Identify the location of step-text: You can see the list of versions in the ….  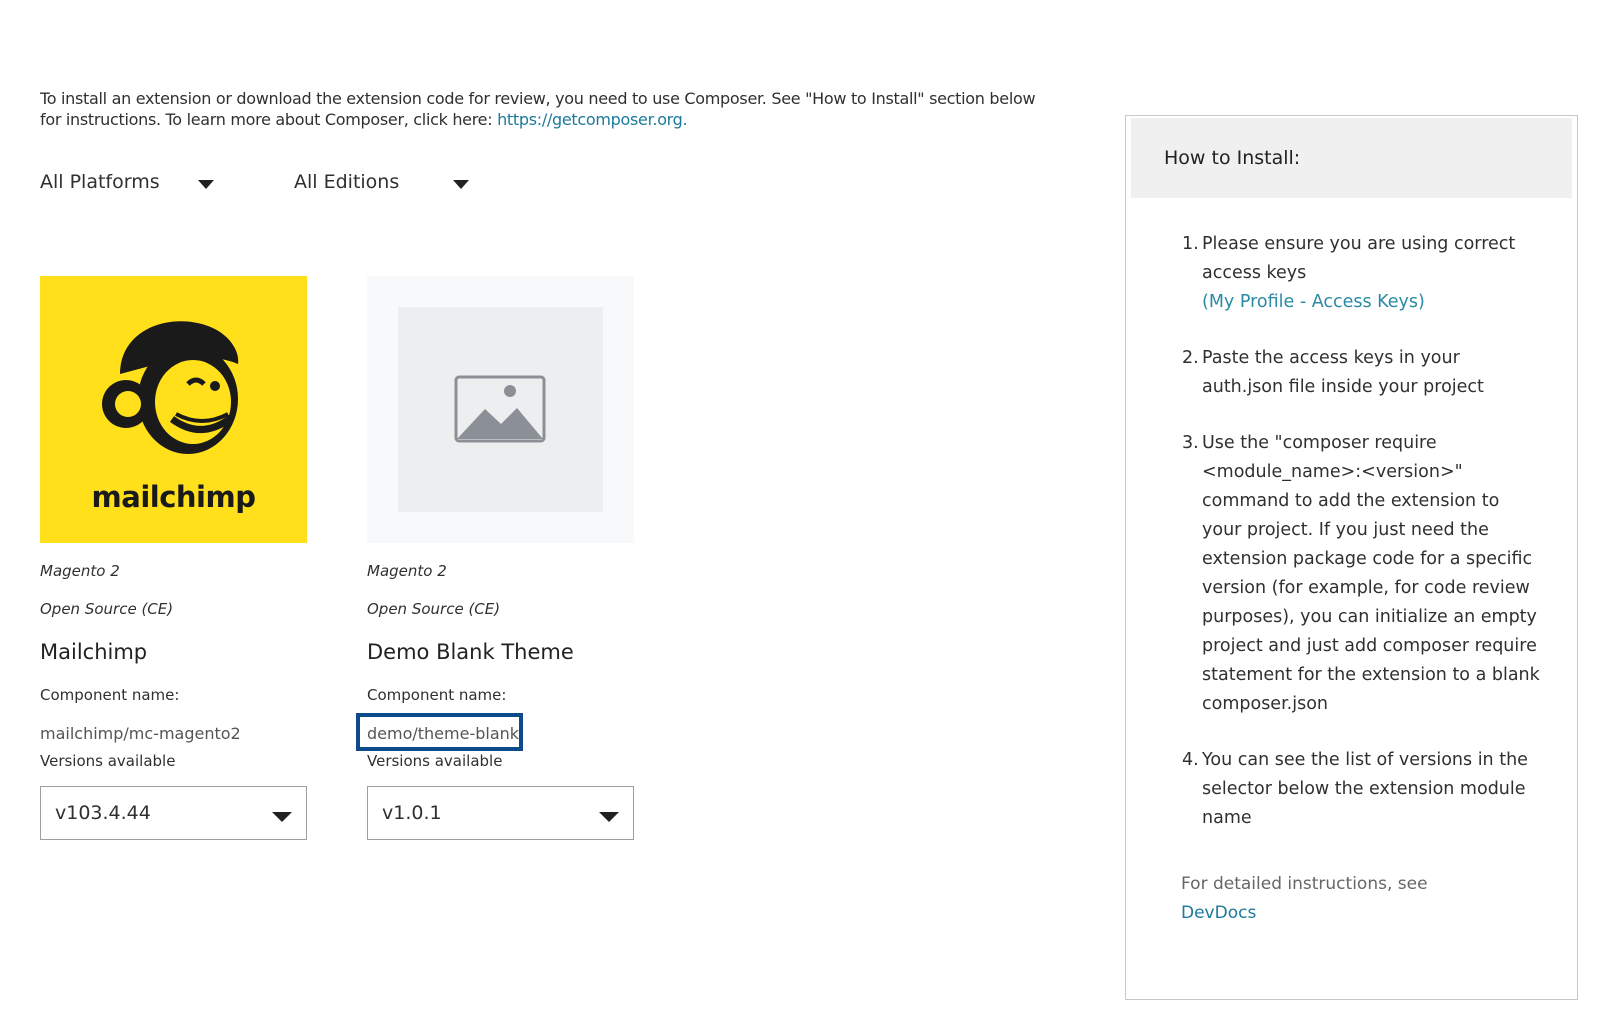
(1365, 789).